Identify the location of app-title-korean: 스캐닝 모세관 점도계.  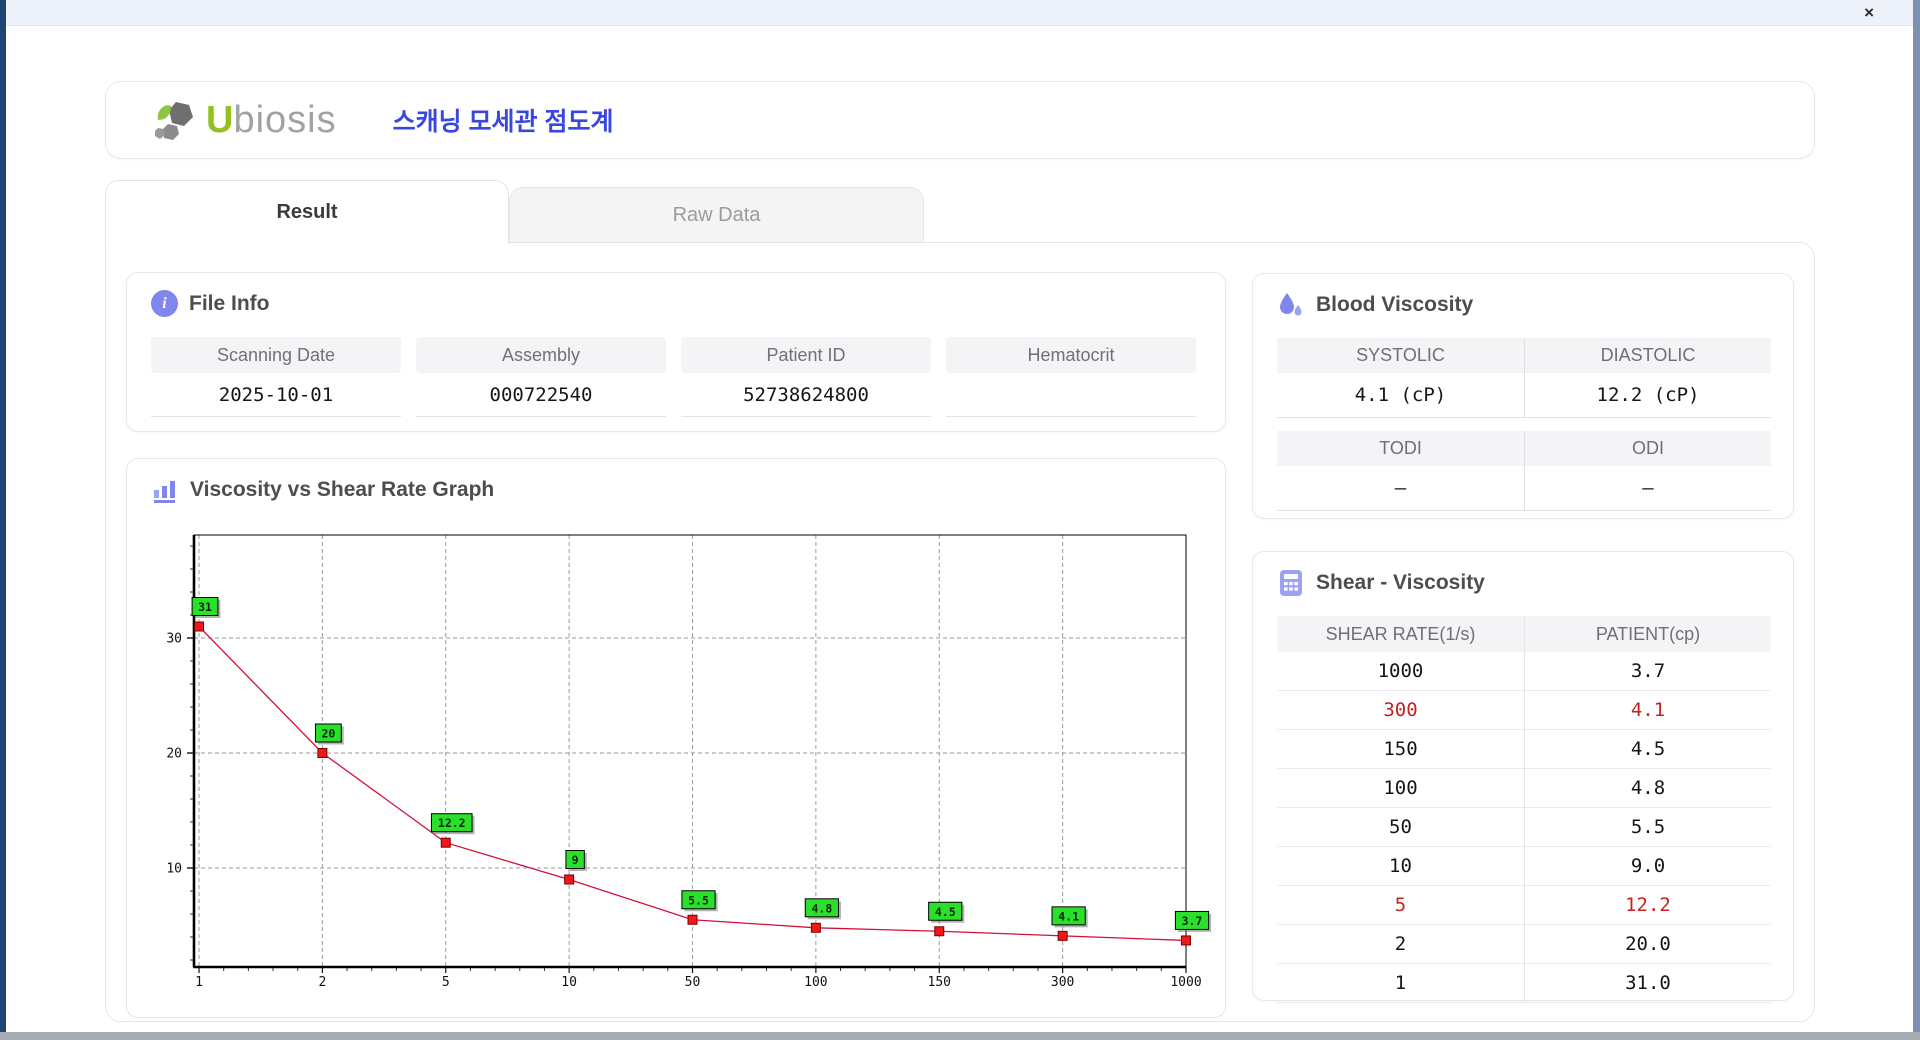
(503, 122).